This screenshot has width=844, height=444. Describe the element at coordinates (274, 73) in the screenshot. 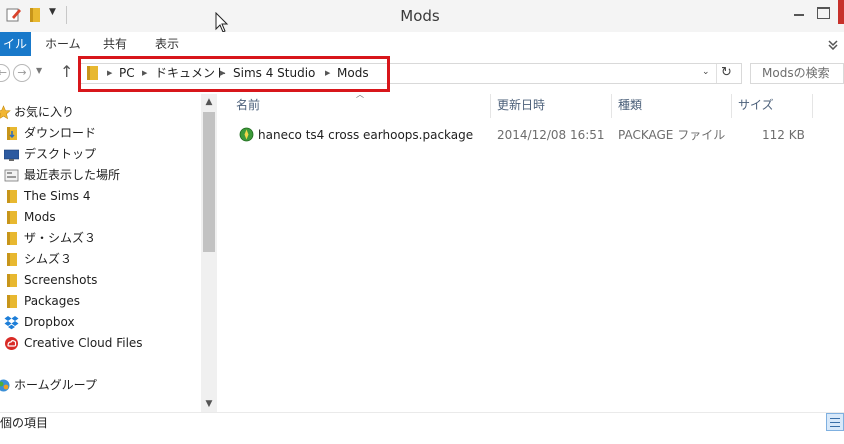

I see `breadcrumb-sims4studio: Sims 4 Studio` at that location.